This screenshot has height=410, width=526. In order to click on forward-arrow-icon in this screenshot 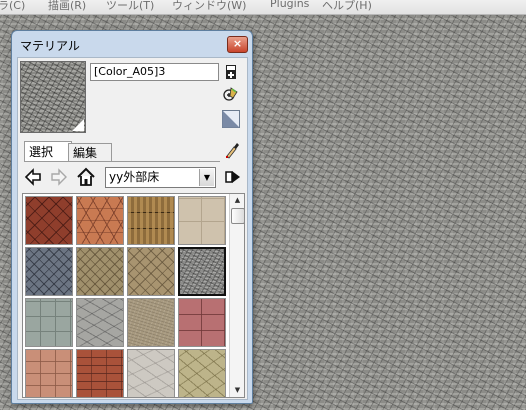, I will do `click(59, 177)`.